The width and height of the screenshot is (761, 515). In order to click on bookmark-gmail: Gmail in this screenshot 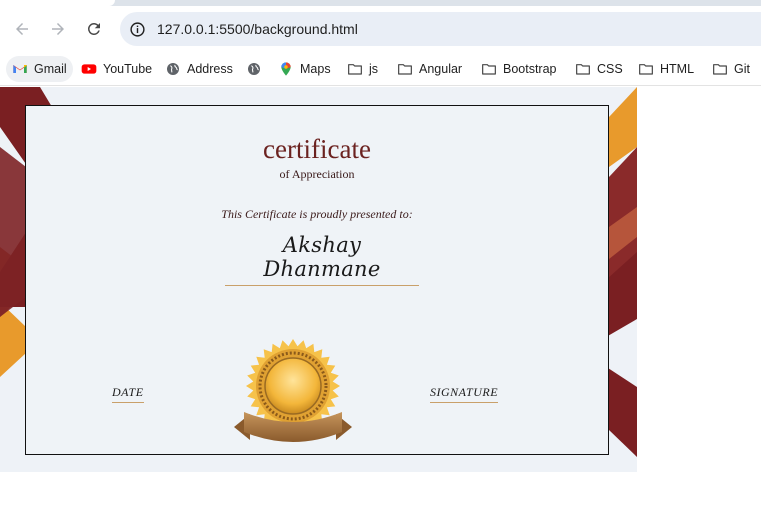, I will do `click(39, 69)`.